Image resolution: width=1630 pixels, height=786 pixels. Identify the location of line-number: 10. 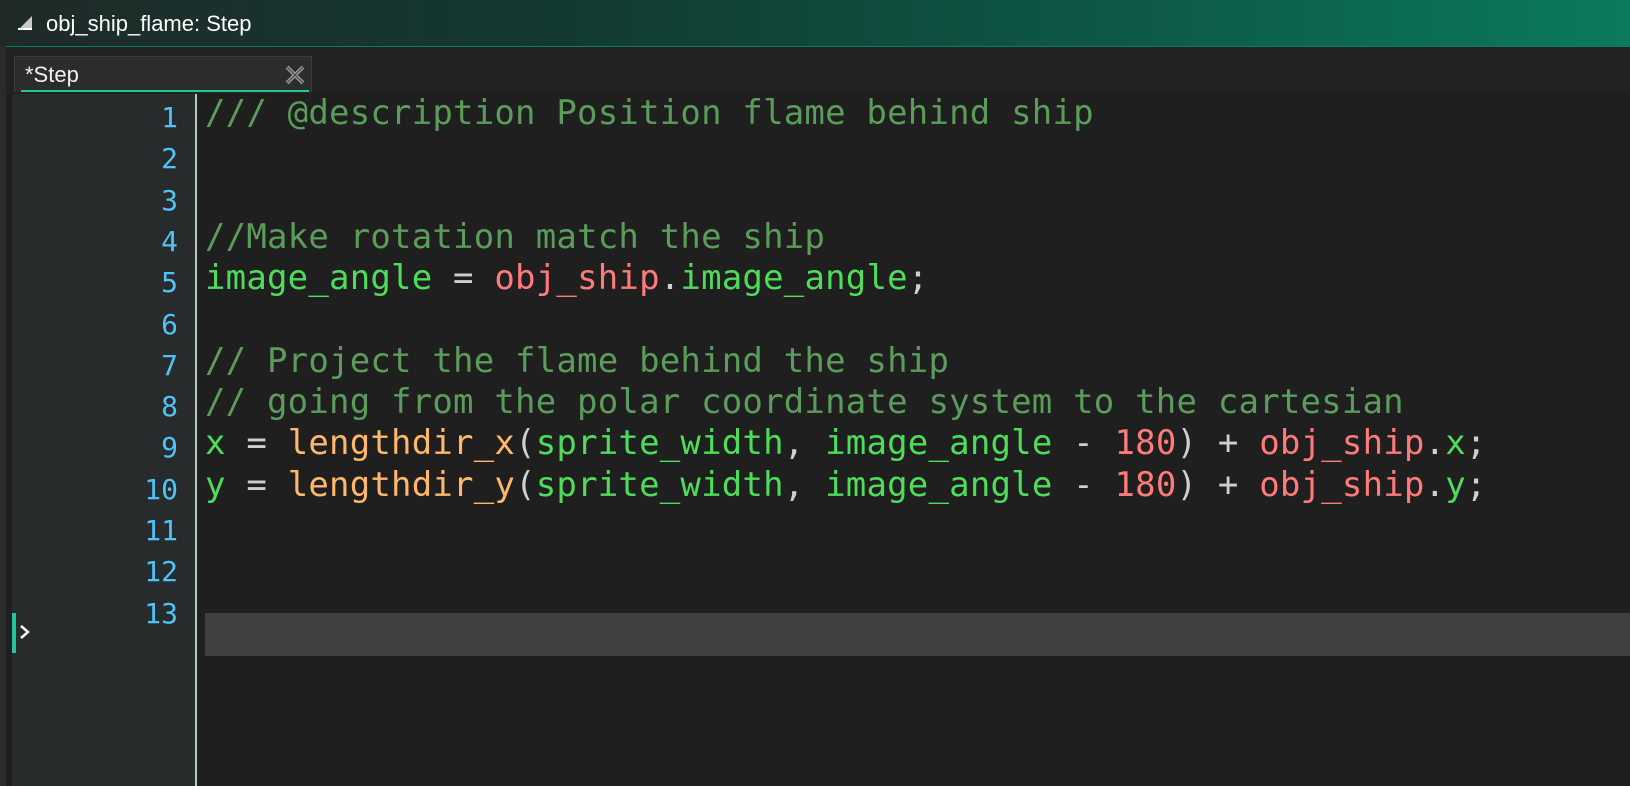
(161, 489).